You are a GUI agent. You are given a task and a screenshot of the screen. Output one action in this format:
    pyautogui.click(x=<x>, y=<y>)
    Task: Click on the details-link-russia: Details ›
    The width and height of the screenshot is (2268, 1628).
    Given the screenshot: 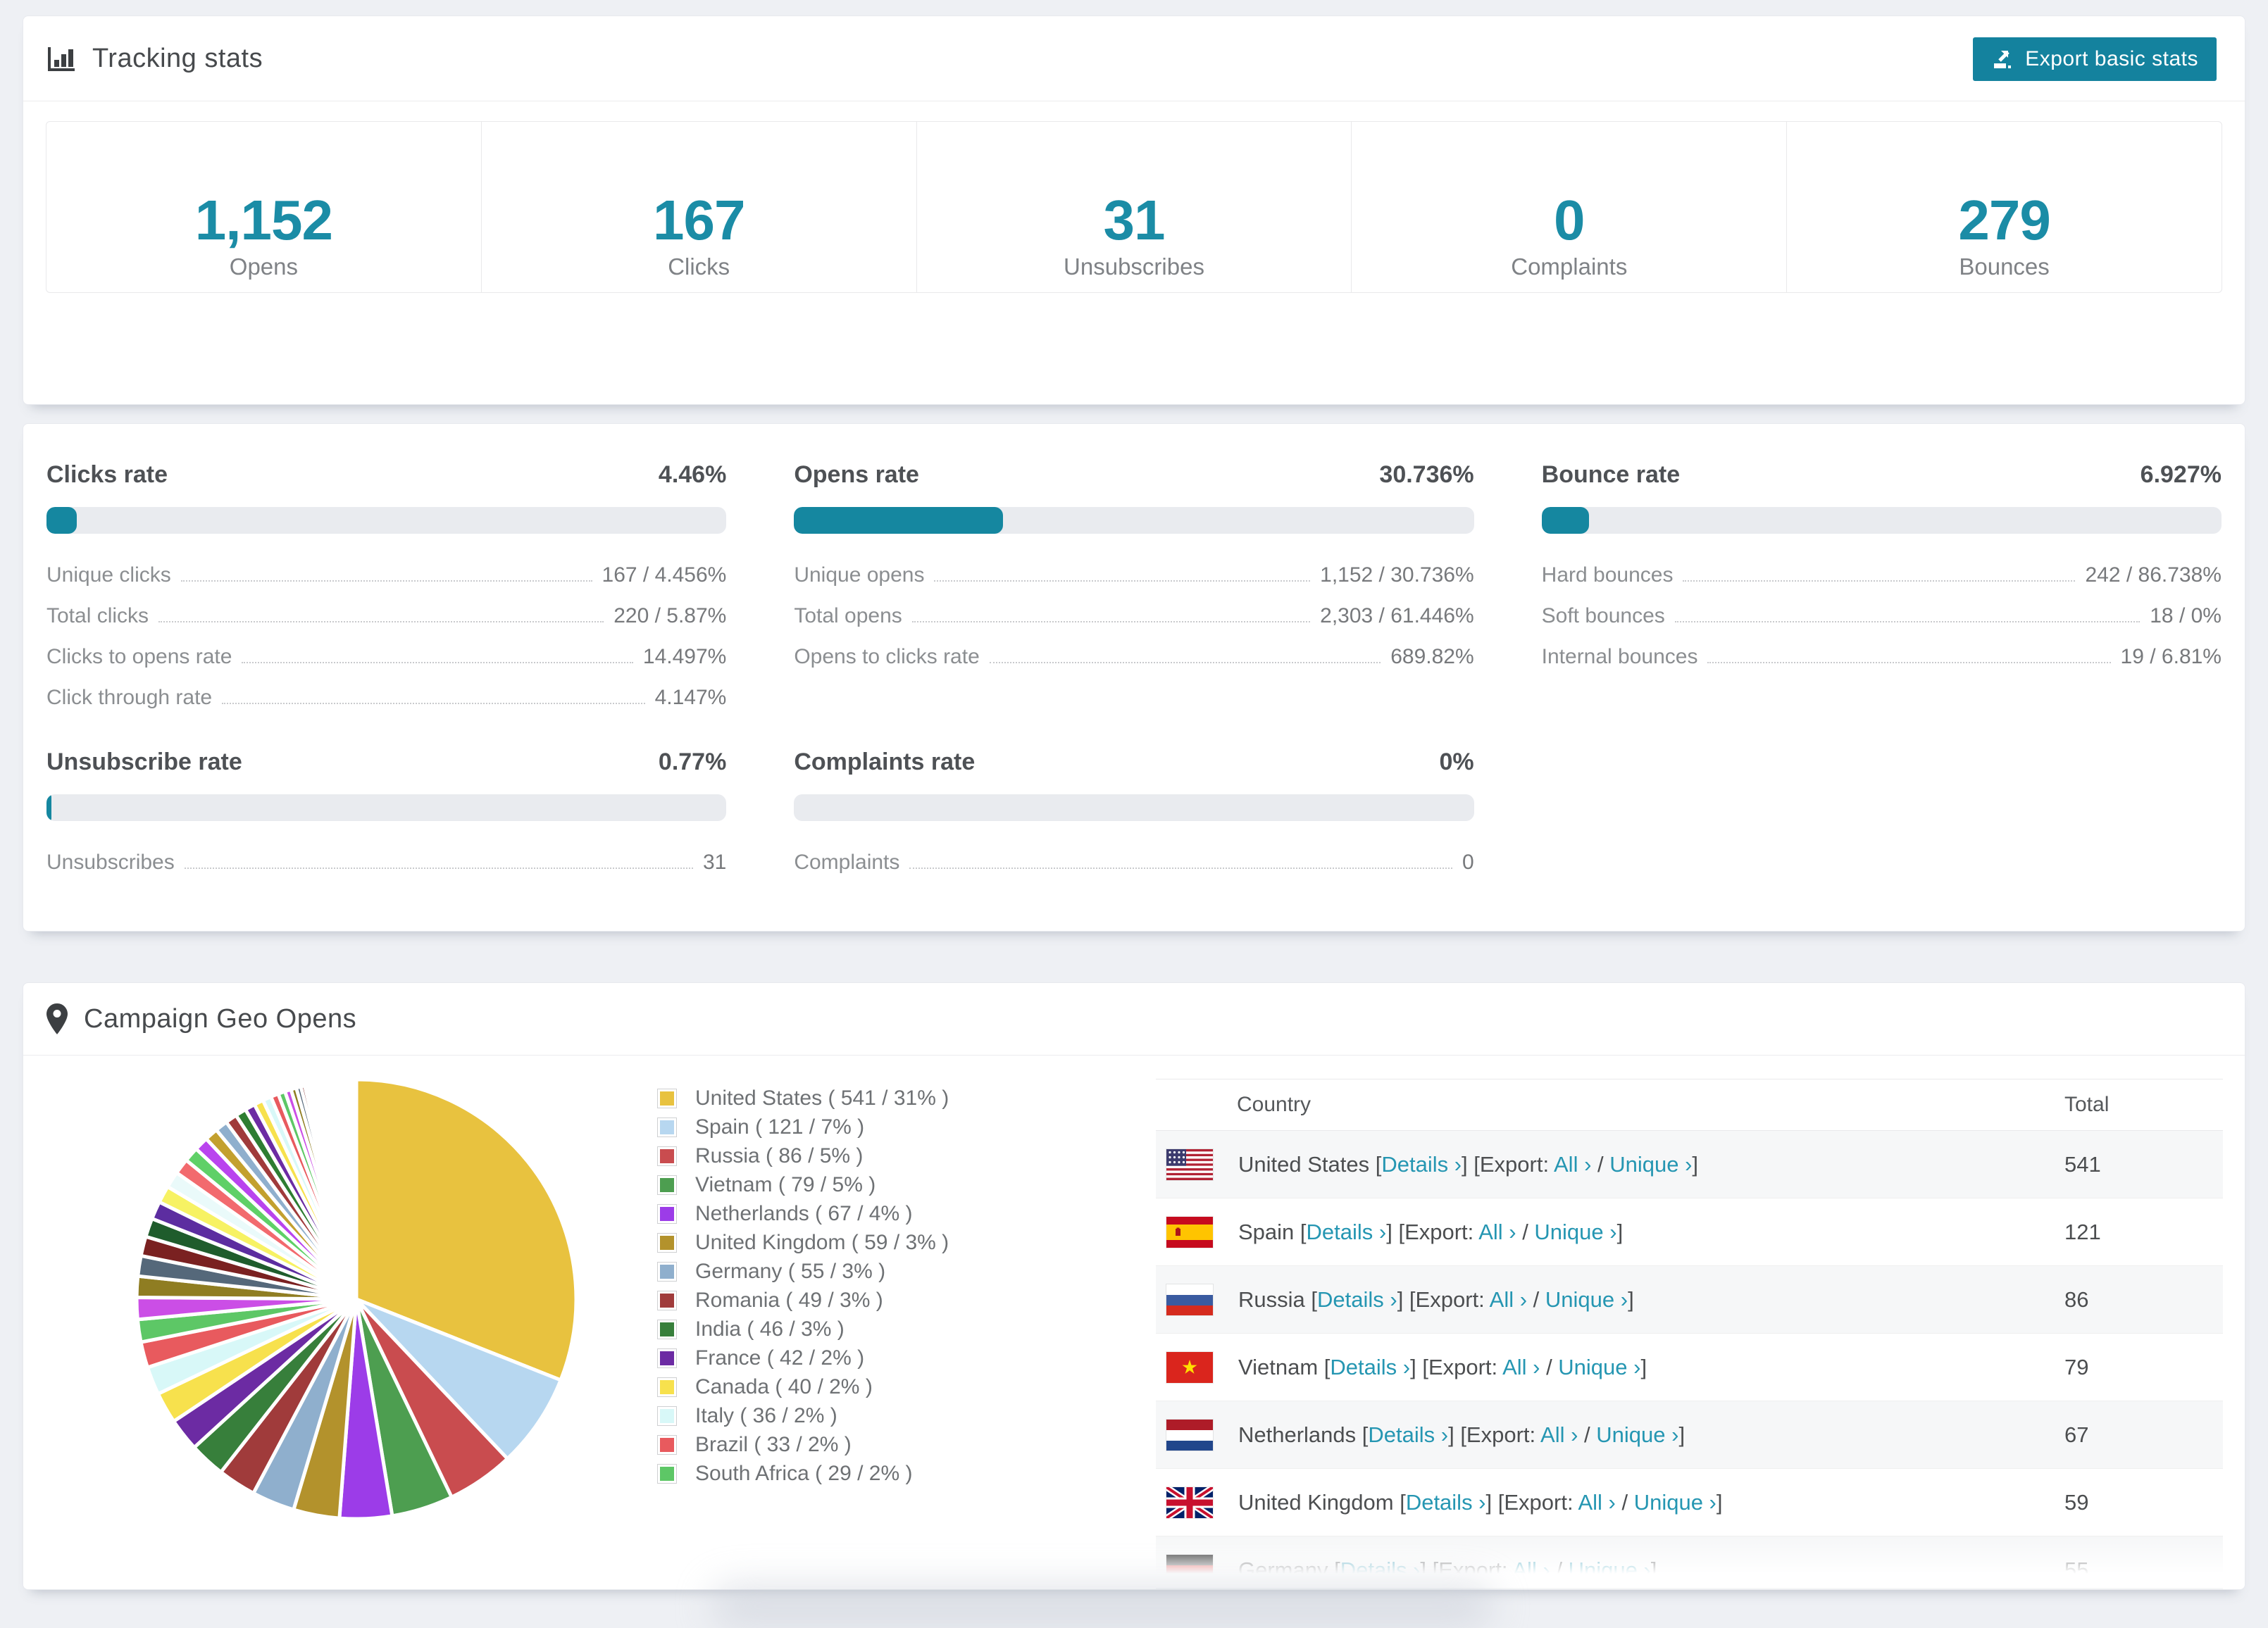 What is the action you would take?
    pyautogui.click(x=1357, y=1299)
    